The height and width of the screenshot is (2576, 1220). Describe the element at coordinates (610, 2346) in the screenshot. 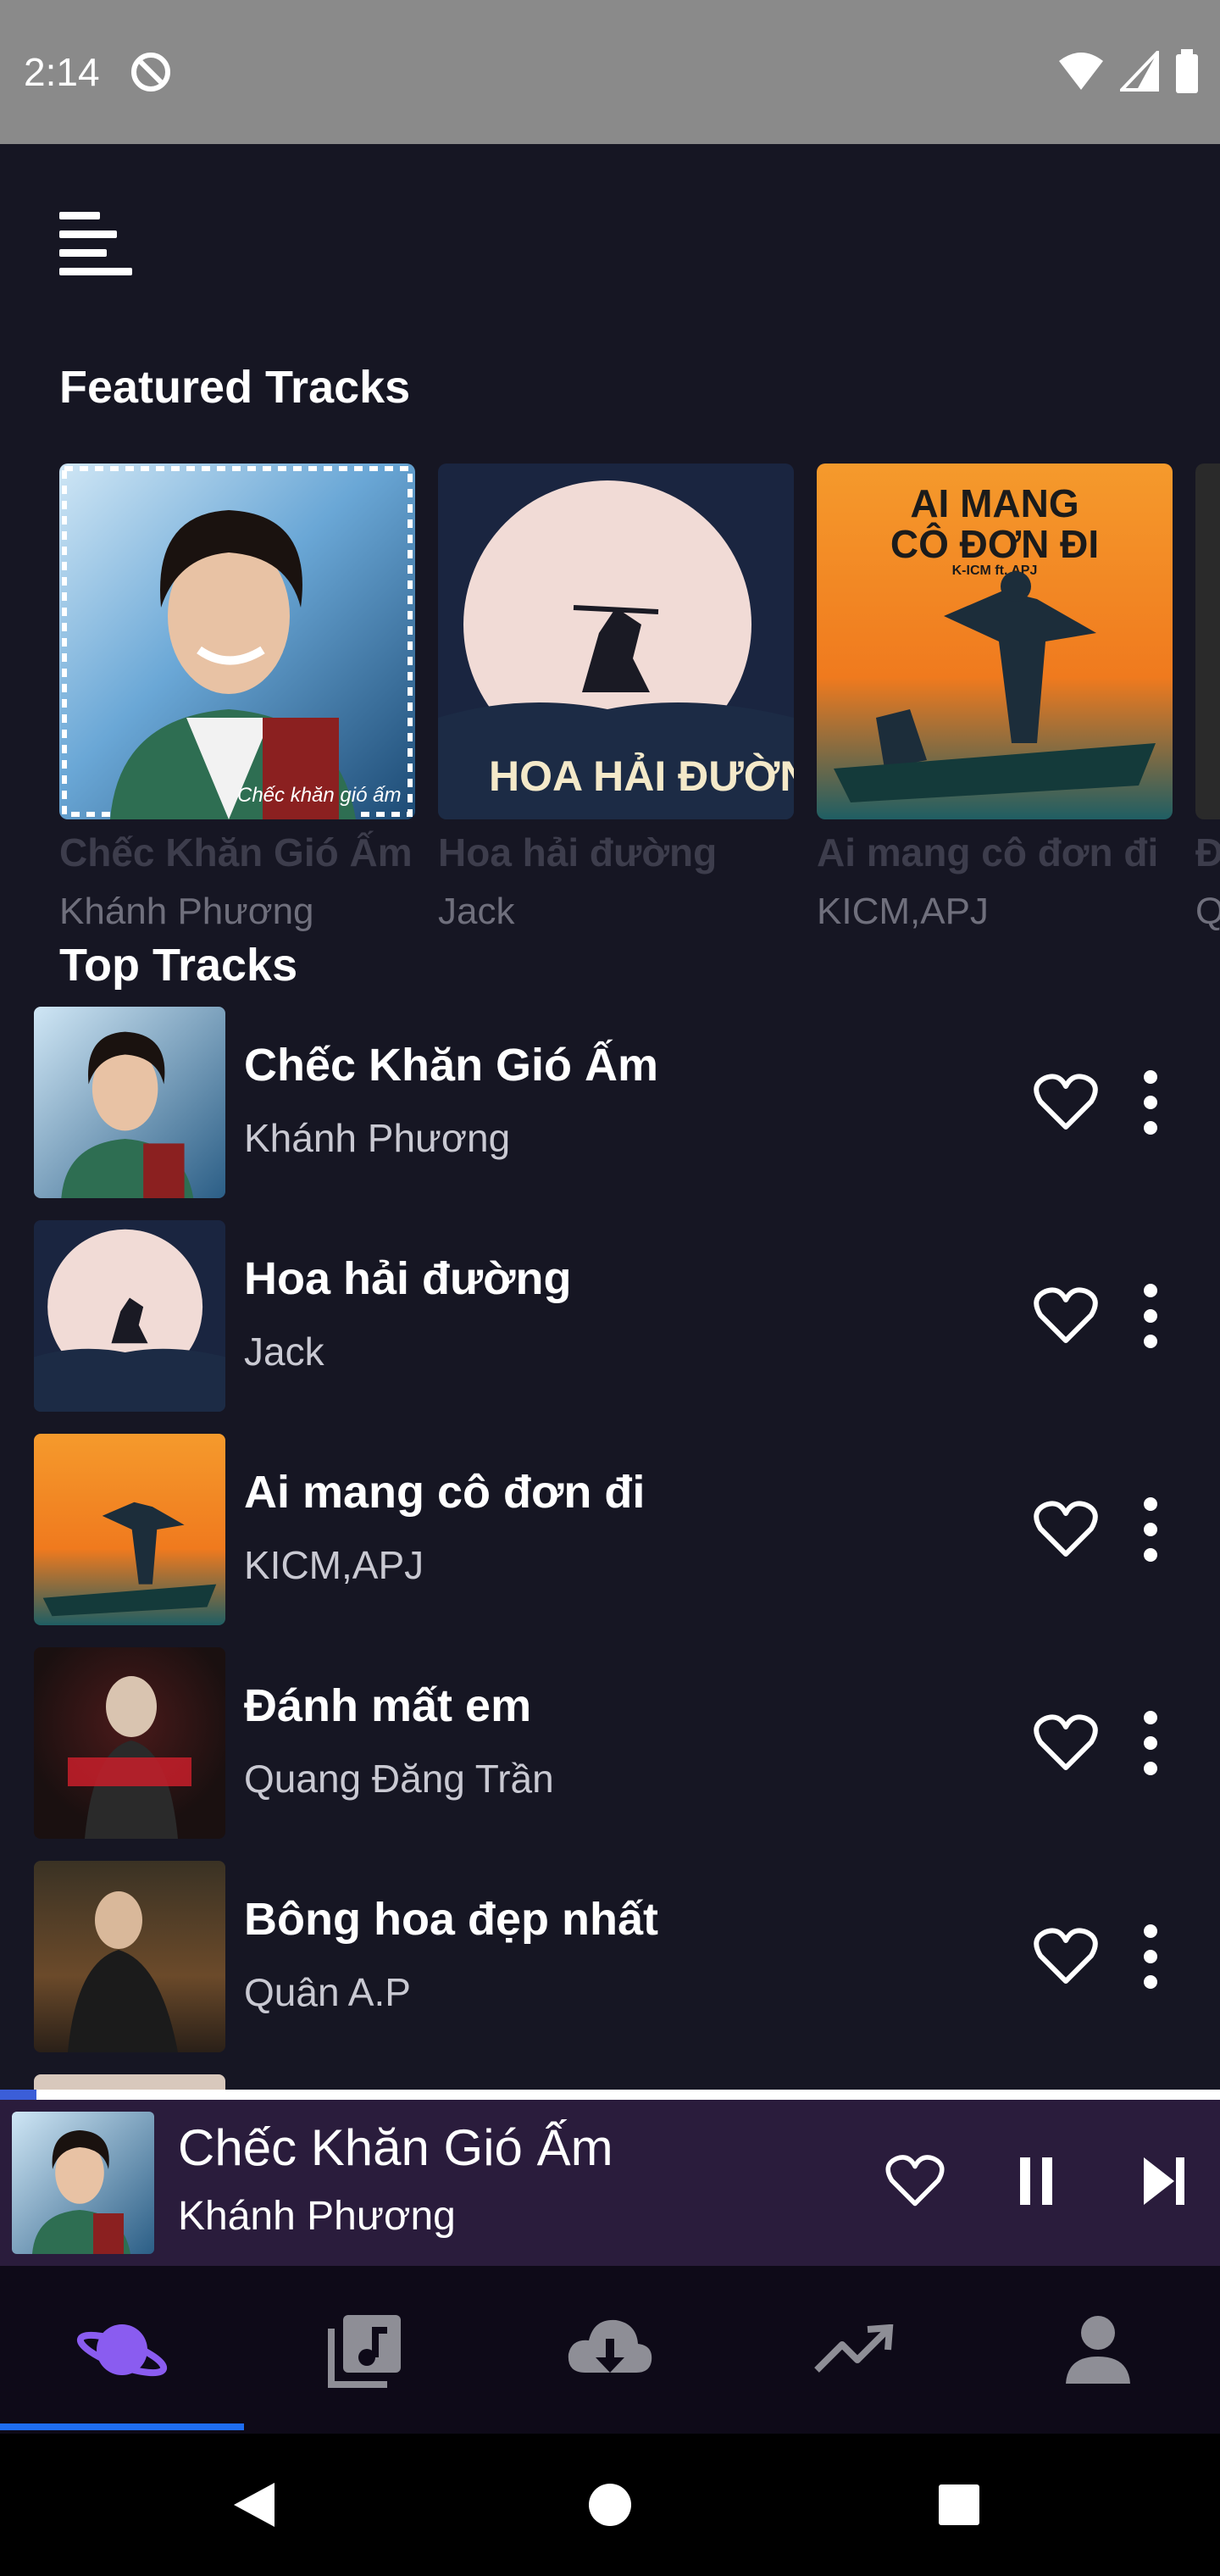

I see `cloud-download-icon` at that location.